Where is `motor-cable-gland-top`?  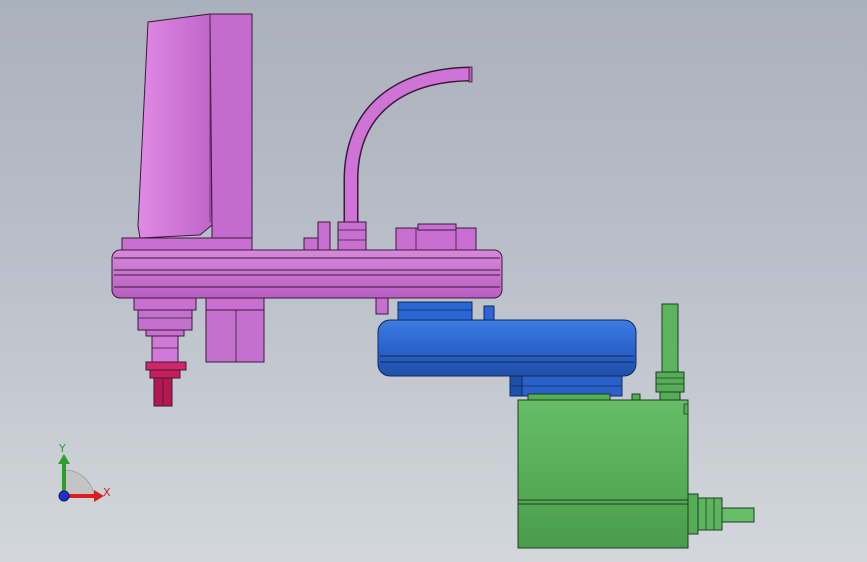 motor-cable-gland-top is located at coordinates (670, 352).